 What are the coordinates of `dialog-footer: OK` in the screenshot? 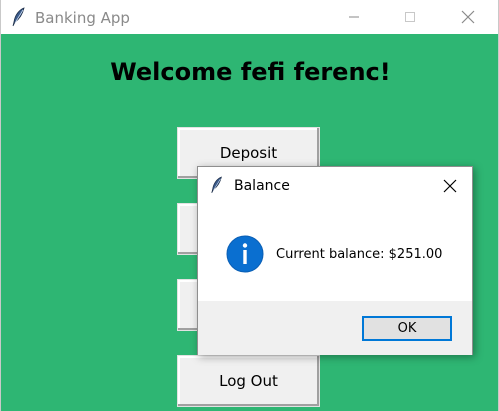 It's located at (335, 328).